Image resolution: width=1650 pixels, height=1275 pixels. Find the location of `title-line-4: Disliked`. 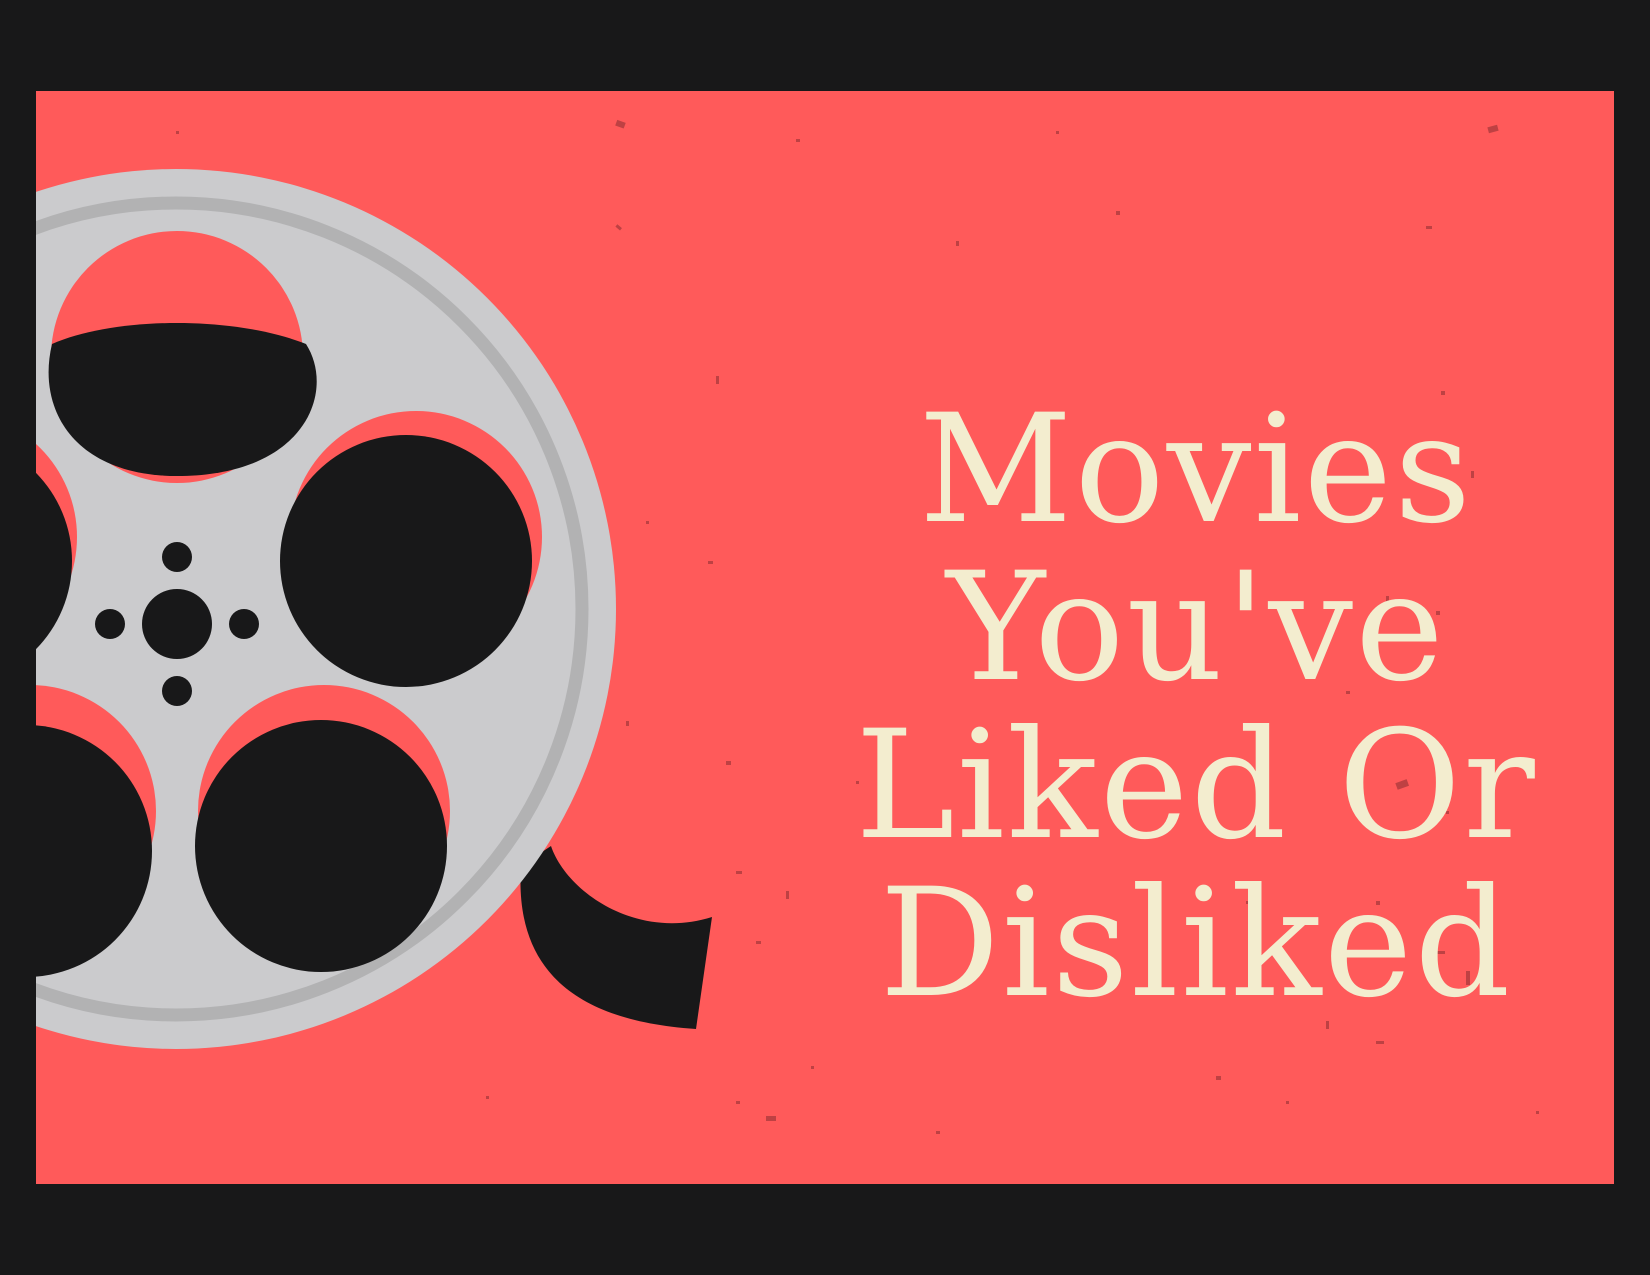

title-line-4: Disliked is located at coordinates (1196, 944).